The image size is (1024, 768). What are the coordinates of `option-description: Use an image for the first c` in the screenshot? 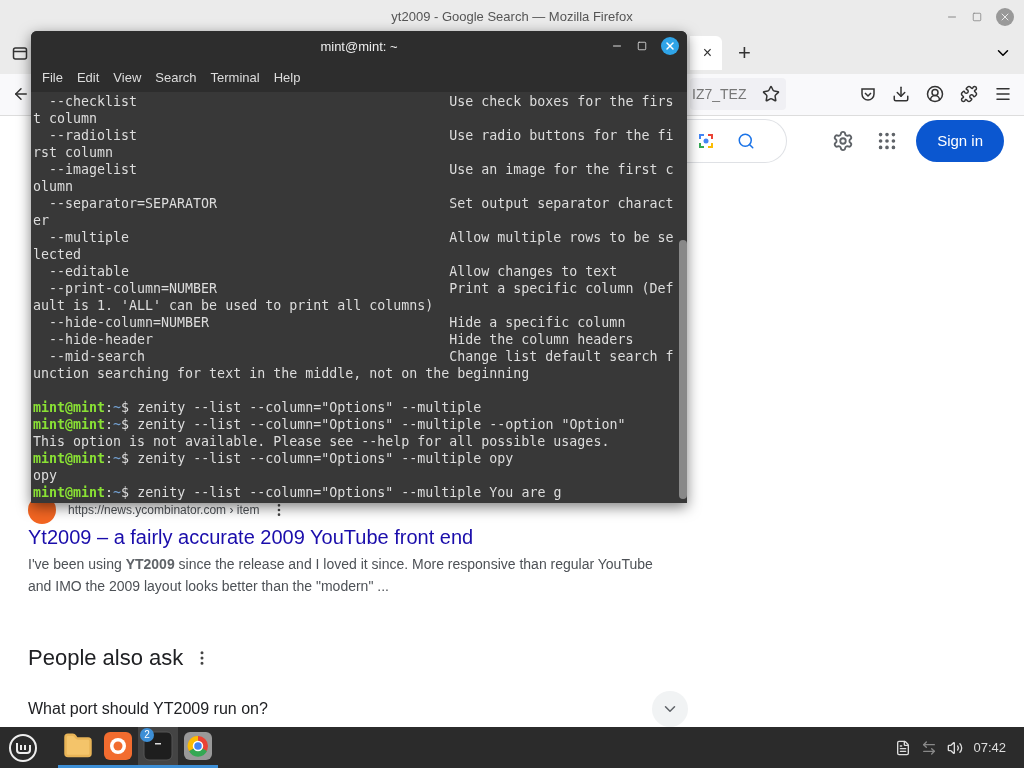 It's located at (561, 169).